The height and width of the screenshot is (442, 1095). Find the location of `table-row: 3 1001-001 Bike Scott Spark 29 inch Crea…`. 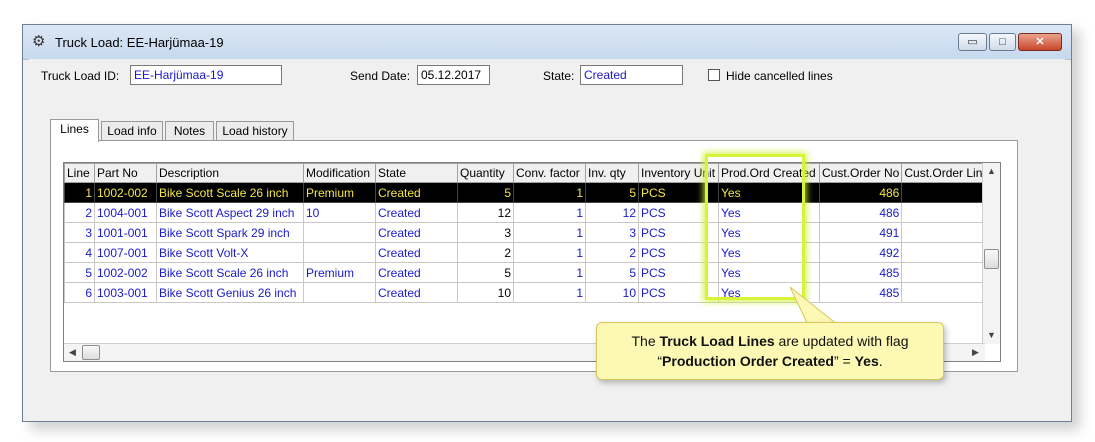

table-row: 3 1001-001 Bike Scott Spark 29 inch Crea… is located at coordinates (530, 232).